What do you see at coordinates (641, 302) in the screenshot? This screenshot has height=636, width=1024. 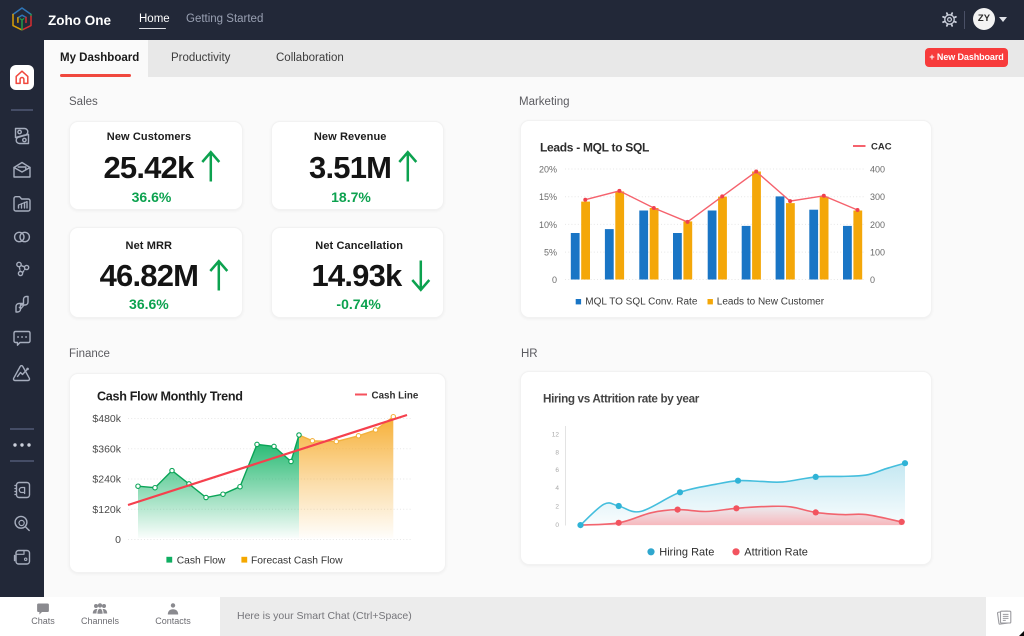 I see `svg-text: MQL TO SQL Conv. Rate` at bounding box center [641, 302].